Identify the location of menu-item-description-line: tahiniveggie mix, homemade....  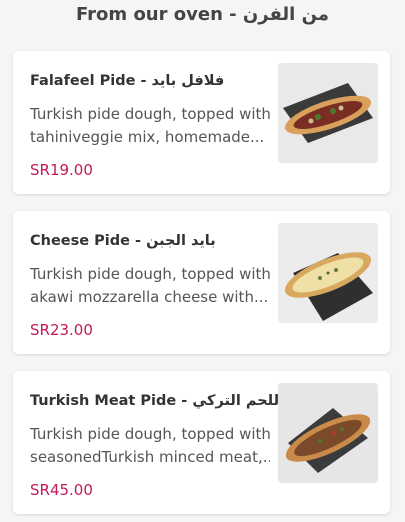
(147, 137).